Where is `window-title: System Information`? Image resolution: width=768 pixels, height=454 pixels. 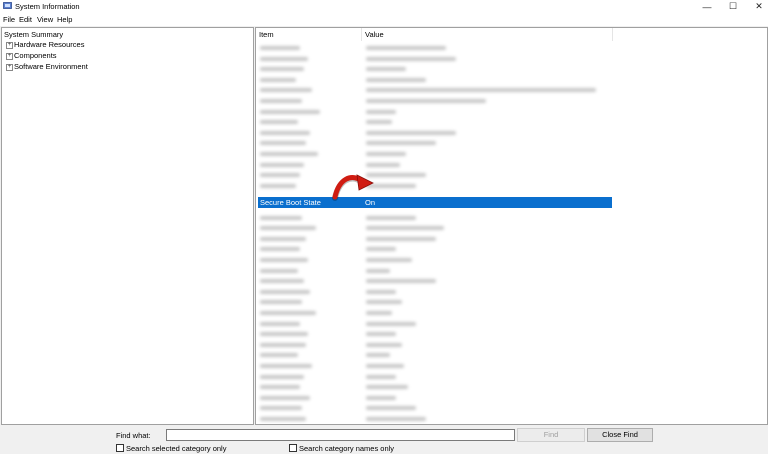
window-title: System Information is located at coordinates (47, 6).